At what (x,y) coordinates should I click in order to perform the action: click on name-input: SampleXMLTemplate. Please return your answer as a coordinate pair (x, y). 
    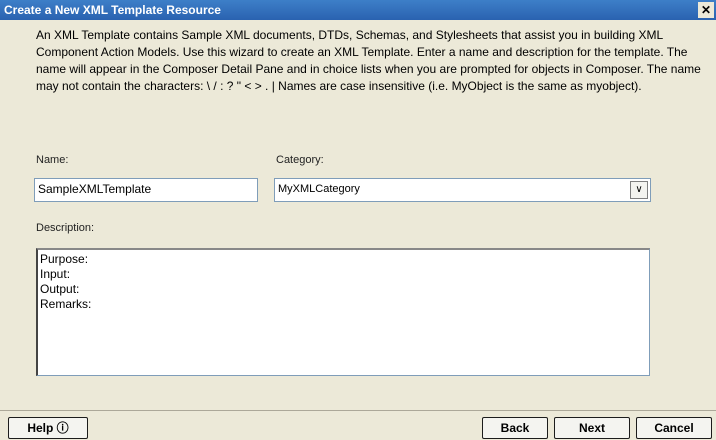
    Looking at the image, I should click on (146, 190).